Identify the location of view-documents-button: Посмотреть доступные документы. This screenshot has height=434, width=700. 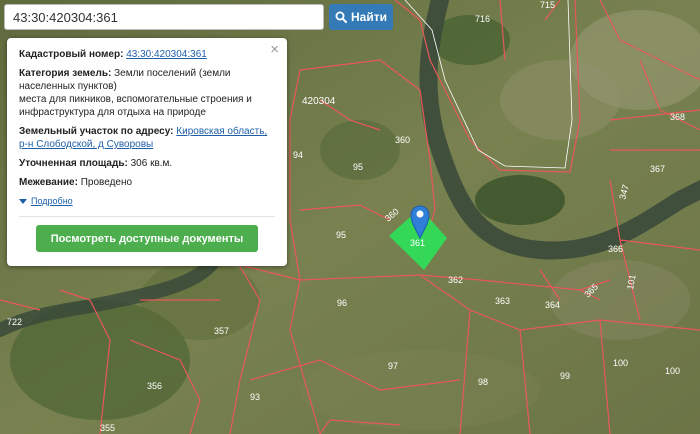
(147, 238).